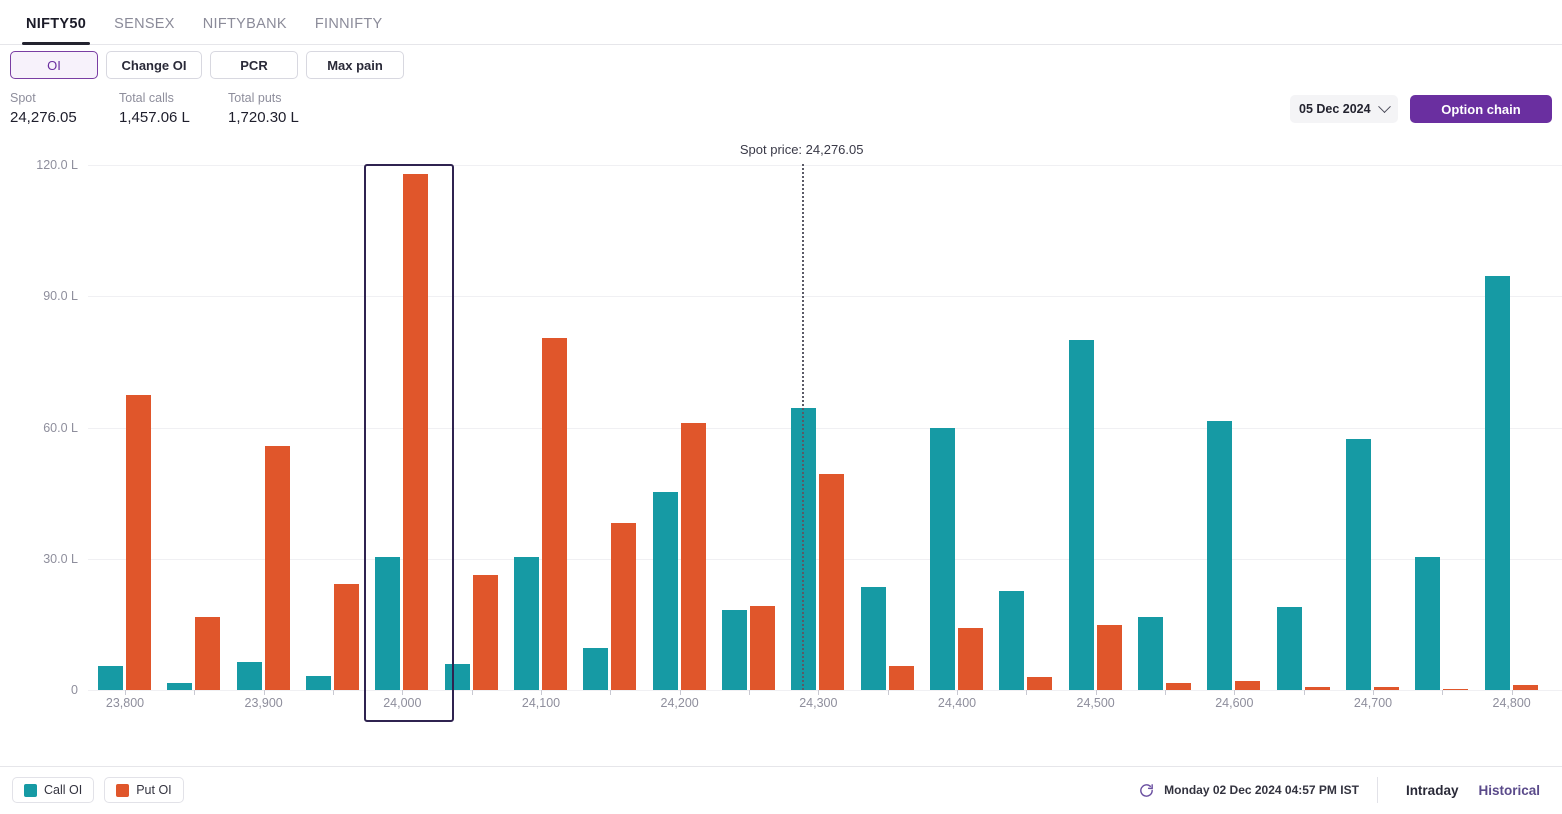 The image size is (1562, 814). What do you see at coordinates (245, 30) in the screenshot?
I see `tab-niftybank: NIFTYBANK` at bounding box center [245, 30].